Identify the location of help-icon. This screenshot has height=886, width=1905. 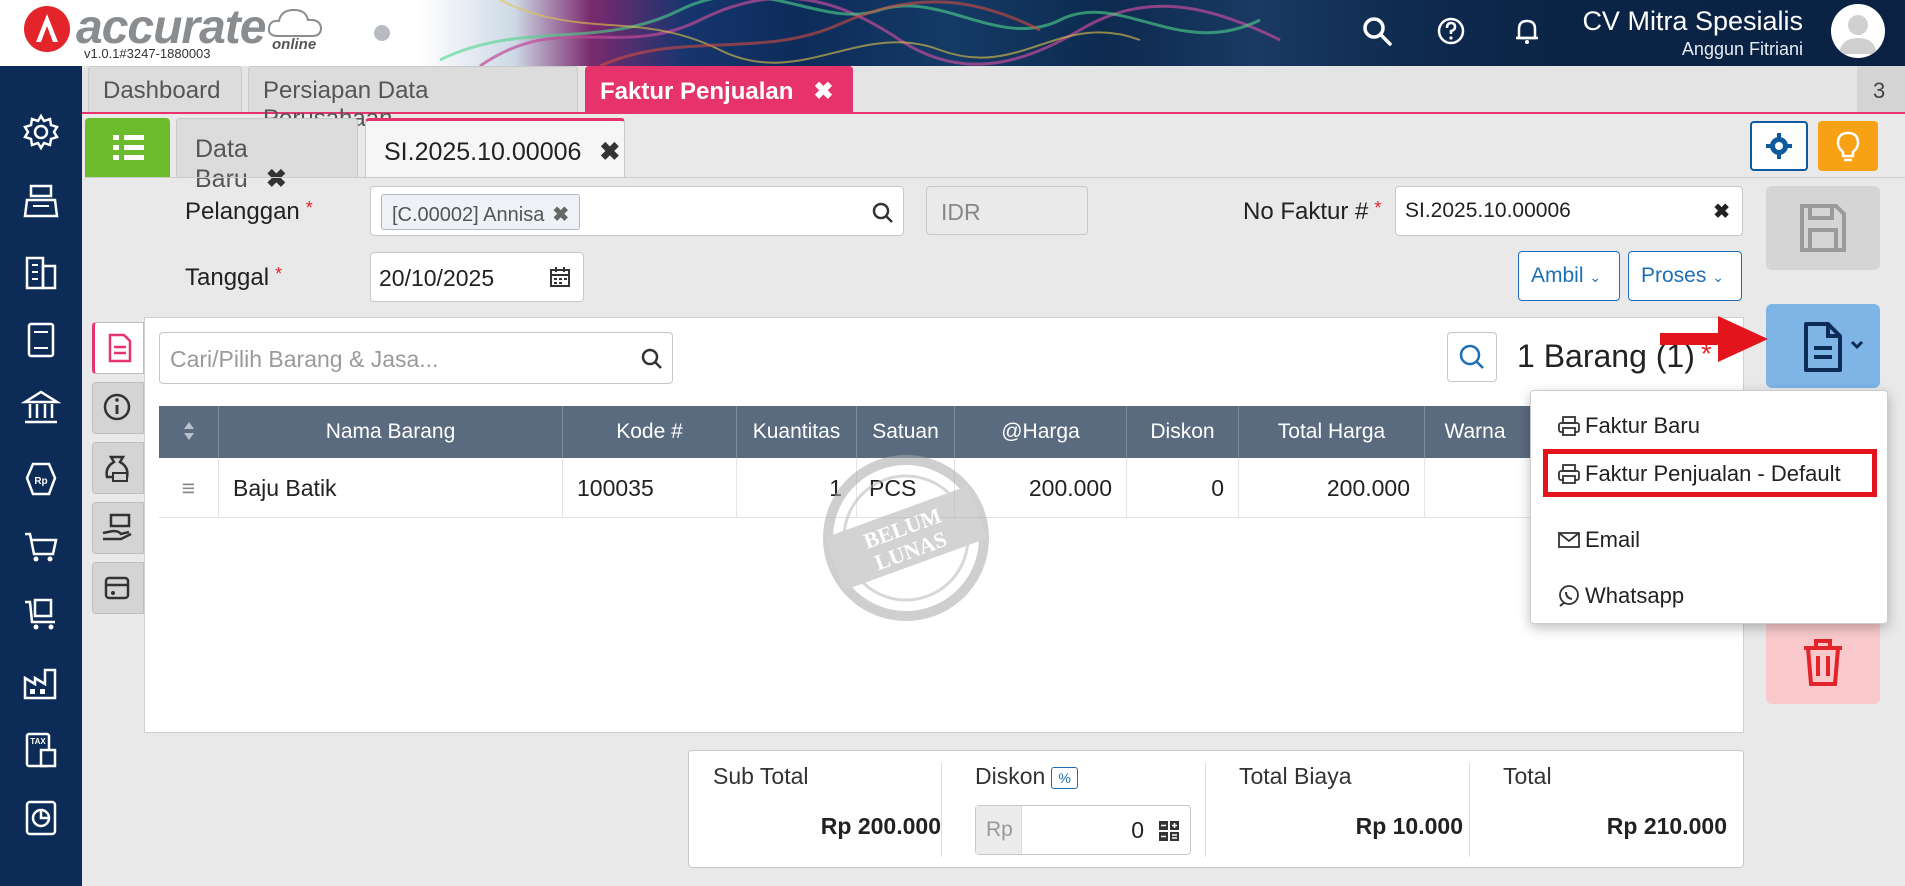
(1451, 31).